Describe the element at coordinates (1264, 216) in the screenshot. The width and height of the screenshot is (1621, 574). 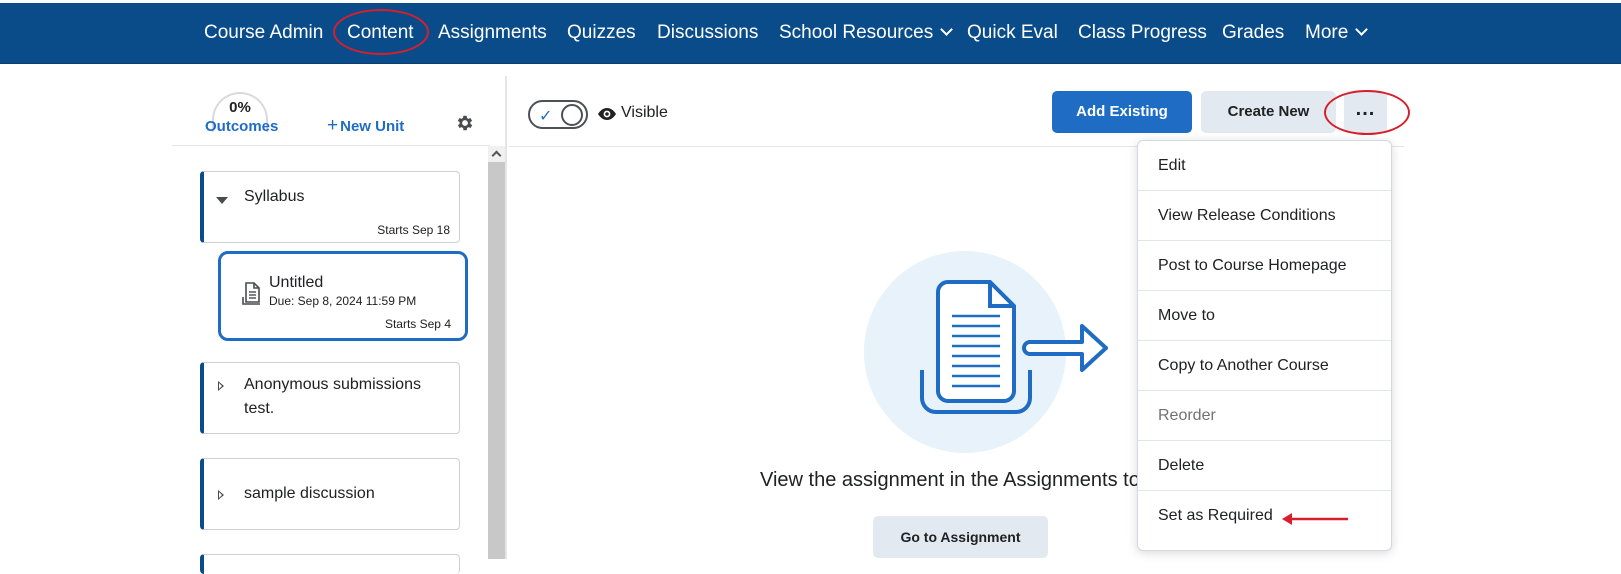
I see `menu-item-view-release-conditions: View Release Conditions` at that location.